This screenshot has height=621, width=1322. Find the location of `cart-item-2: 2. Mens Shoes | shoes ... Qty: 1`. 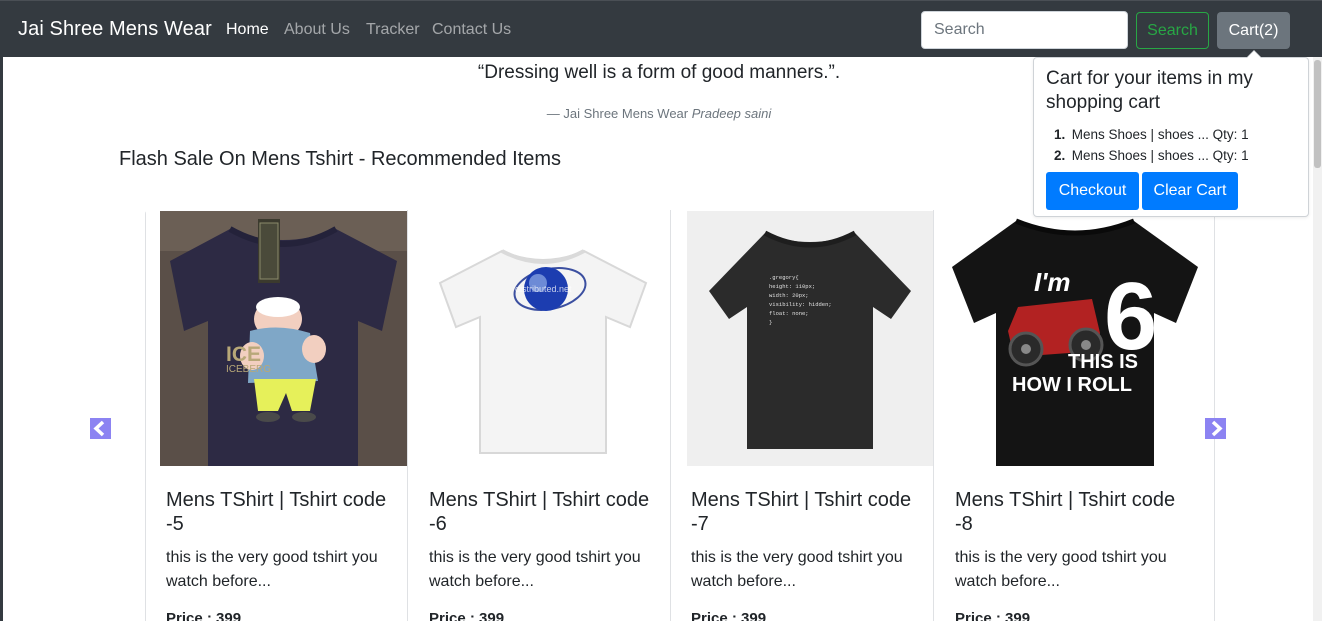

cart-item-2: 2. Mens Shoes | shoes ... Qty: 1 is located at coordinates (1151, 155).